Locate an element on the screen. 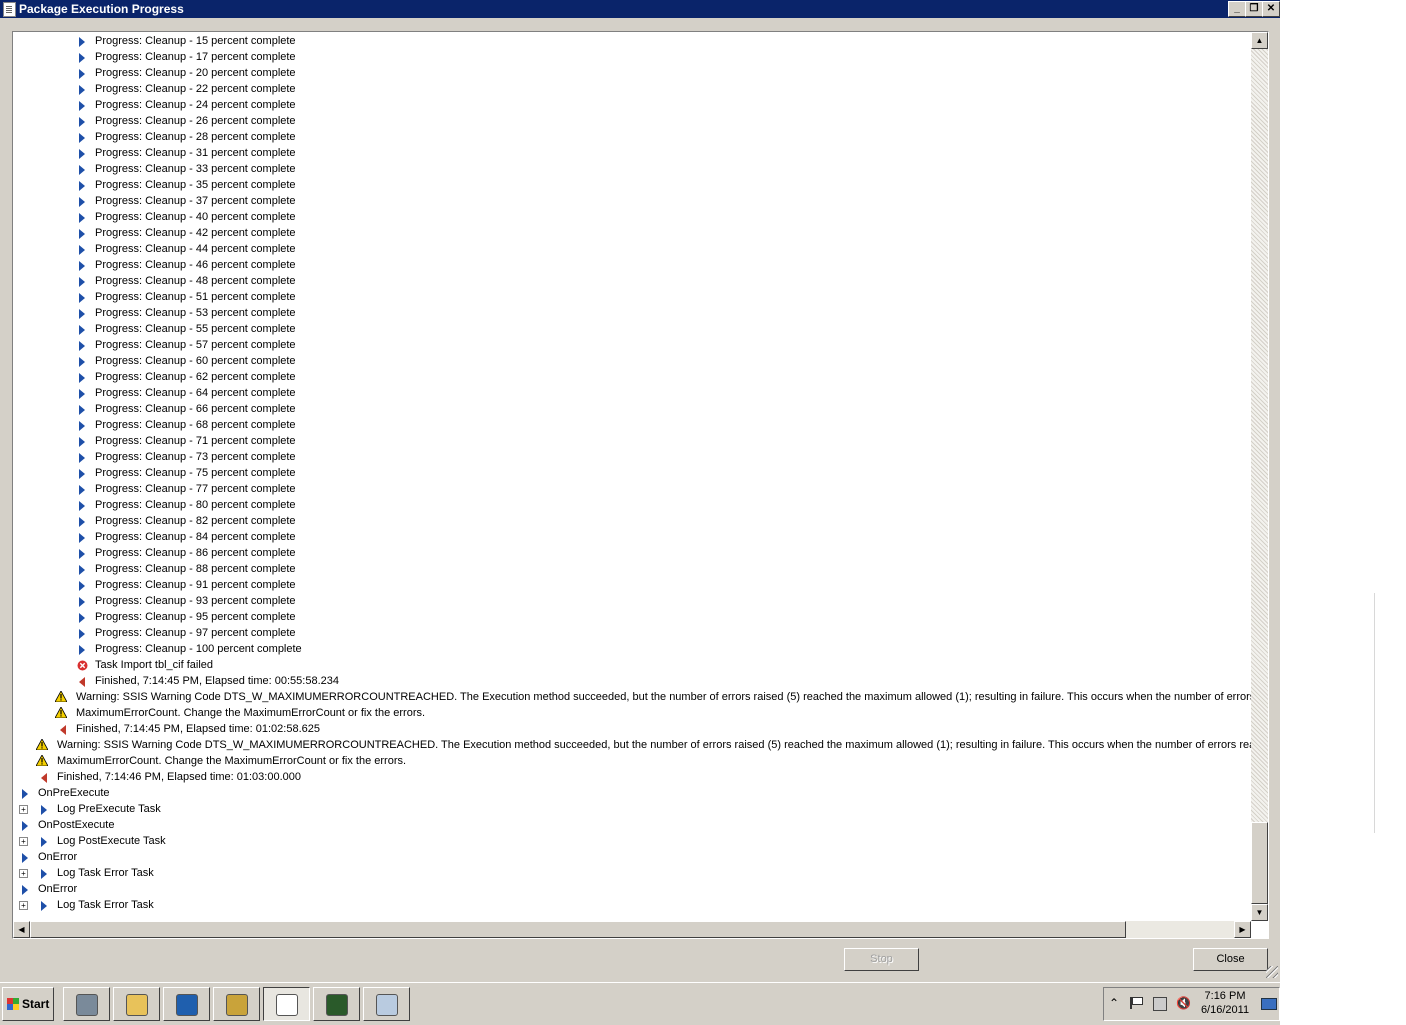 The image size is (1406, 1025). start-label: Start is located at coordinates (36, 1004).